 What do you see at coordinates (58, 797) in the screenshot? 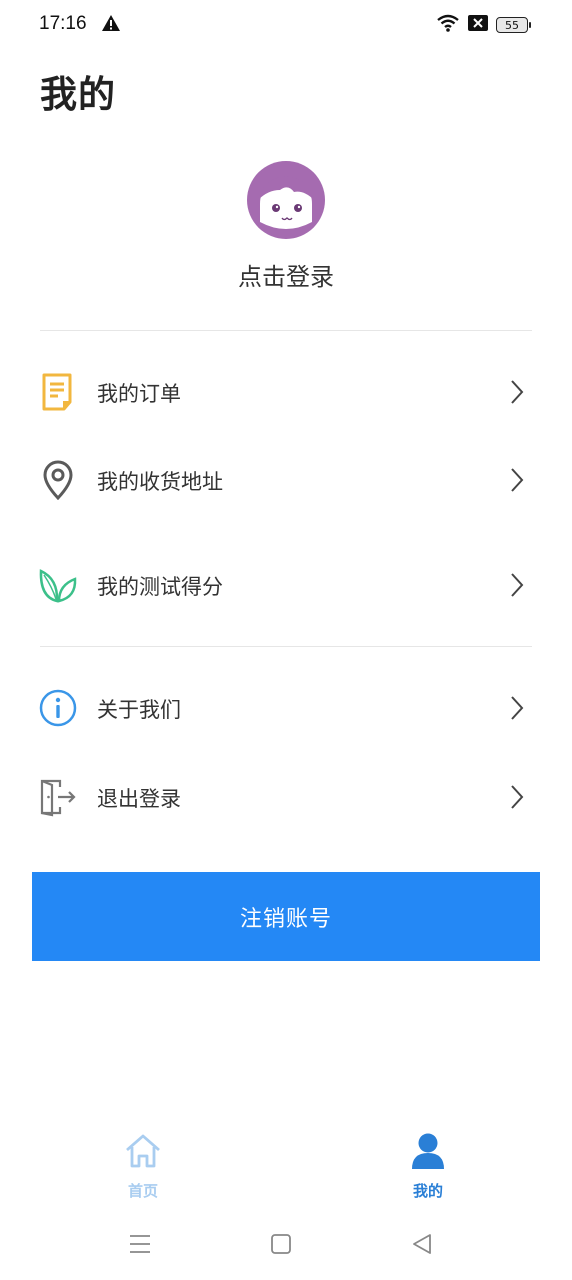
I see `logout-door-icon` at bounding box center [58, 797].